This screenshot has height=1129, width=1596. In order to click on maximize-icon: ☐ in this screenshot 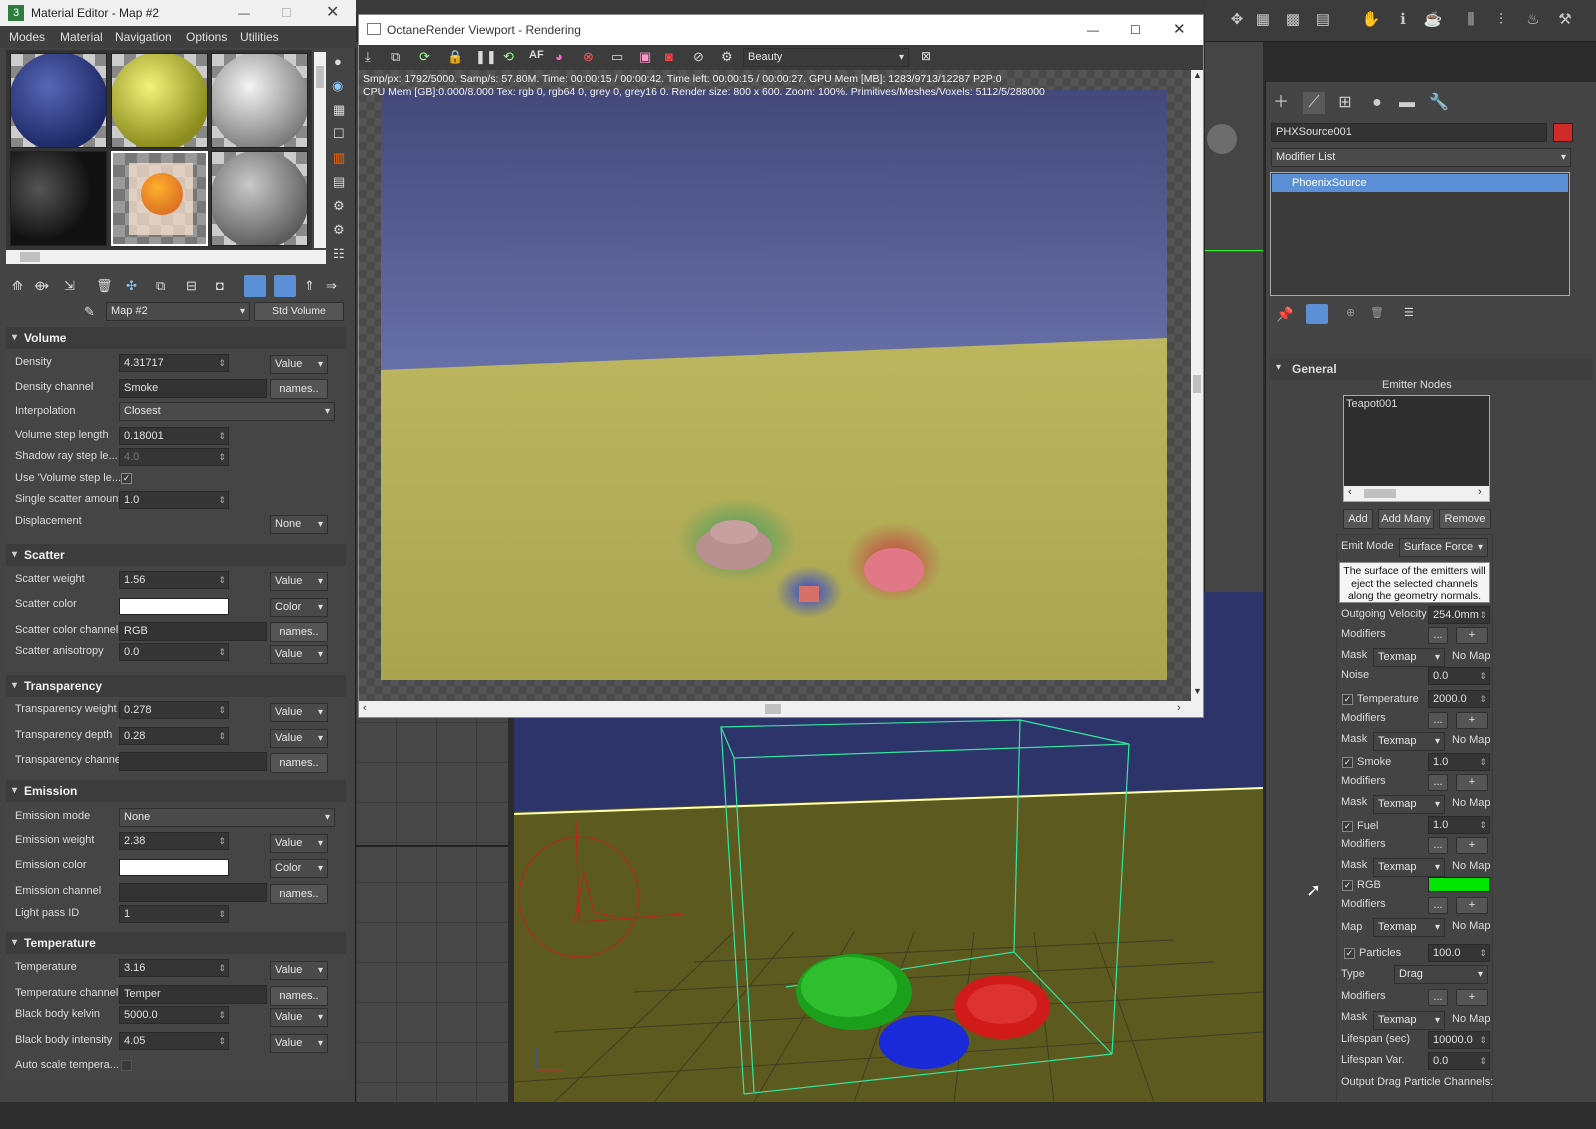, I will do `click(286, 13)`.